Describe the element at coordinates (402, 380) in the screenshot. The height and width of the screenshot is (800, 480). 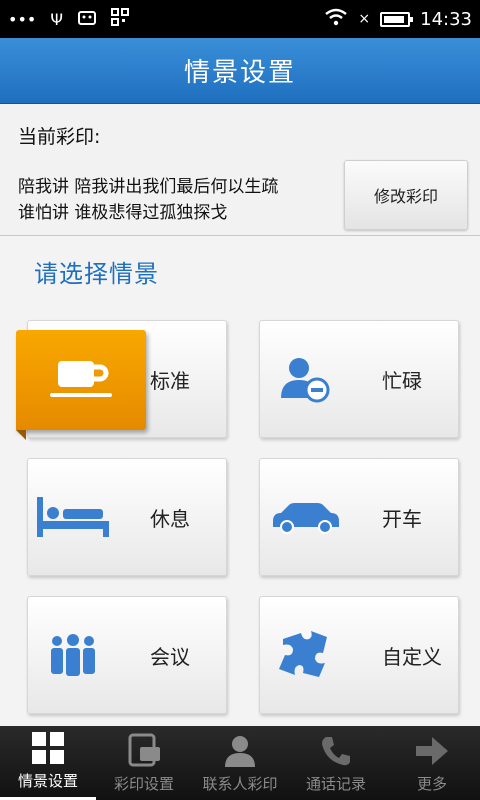
I see `scene-label: 忙碌` at that location.